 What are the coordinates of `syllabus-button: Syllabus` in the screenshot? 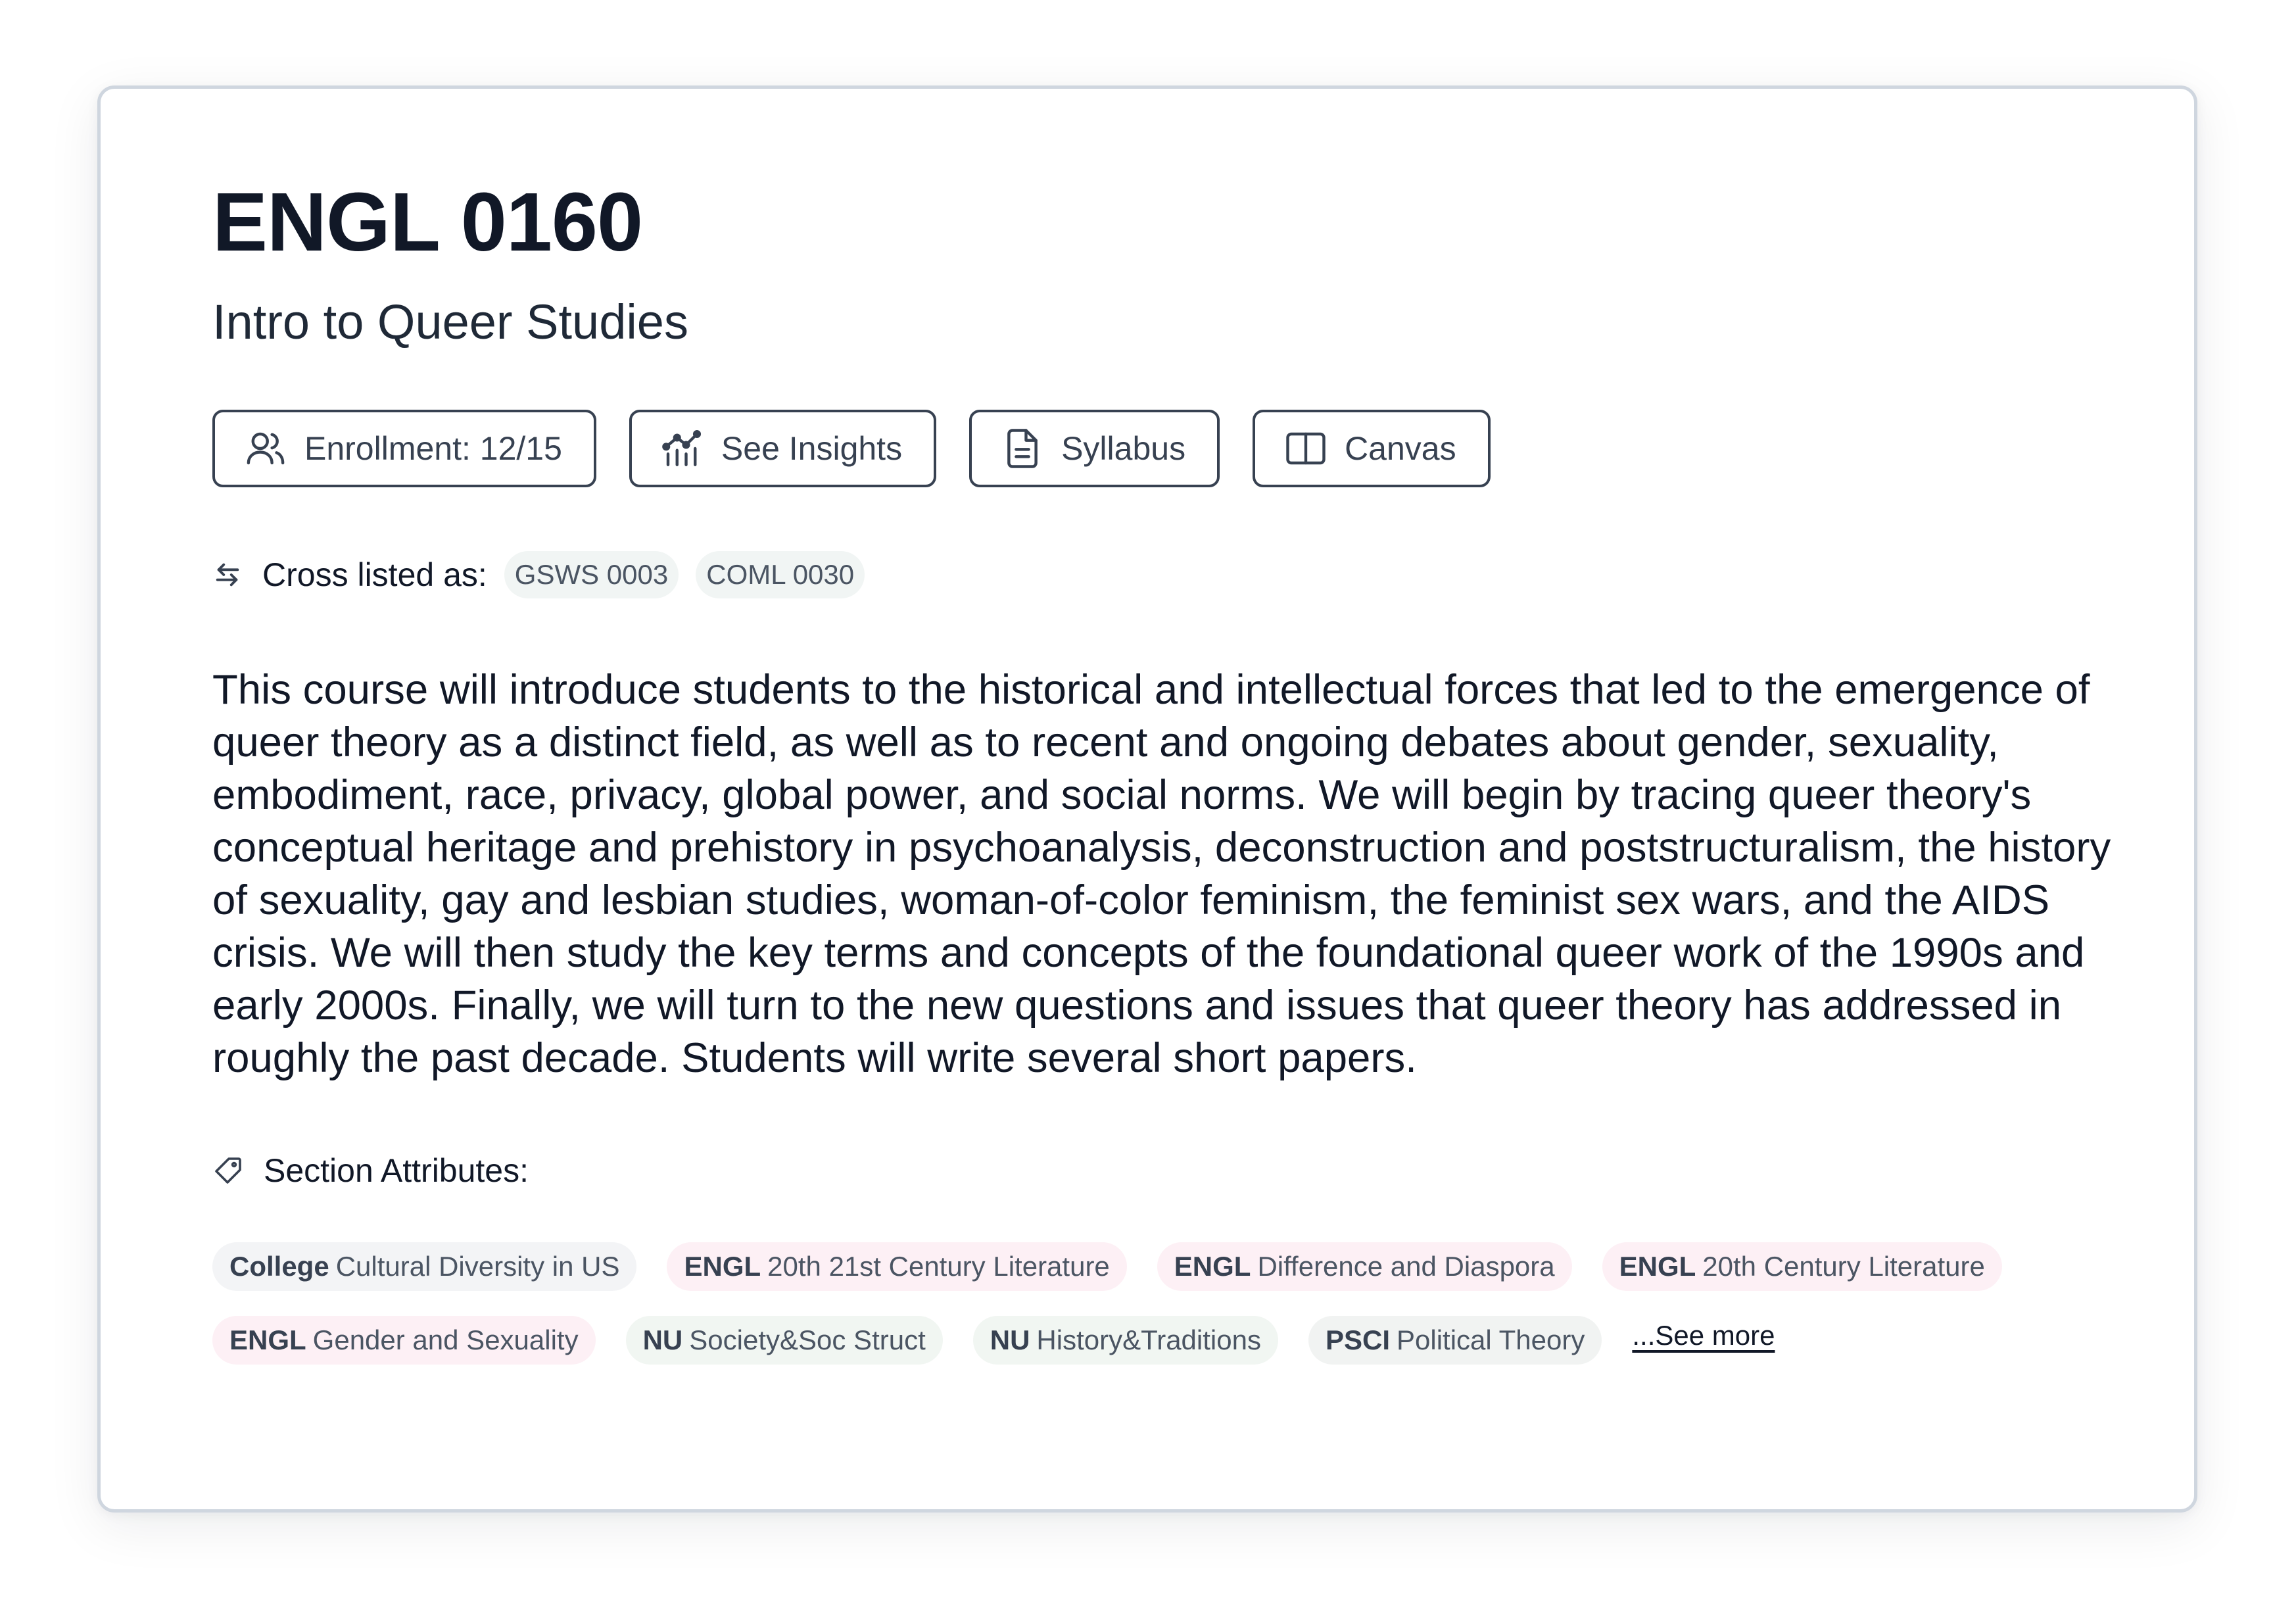 It's located at (1094, 448).